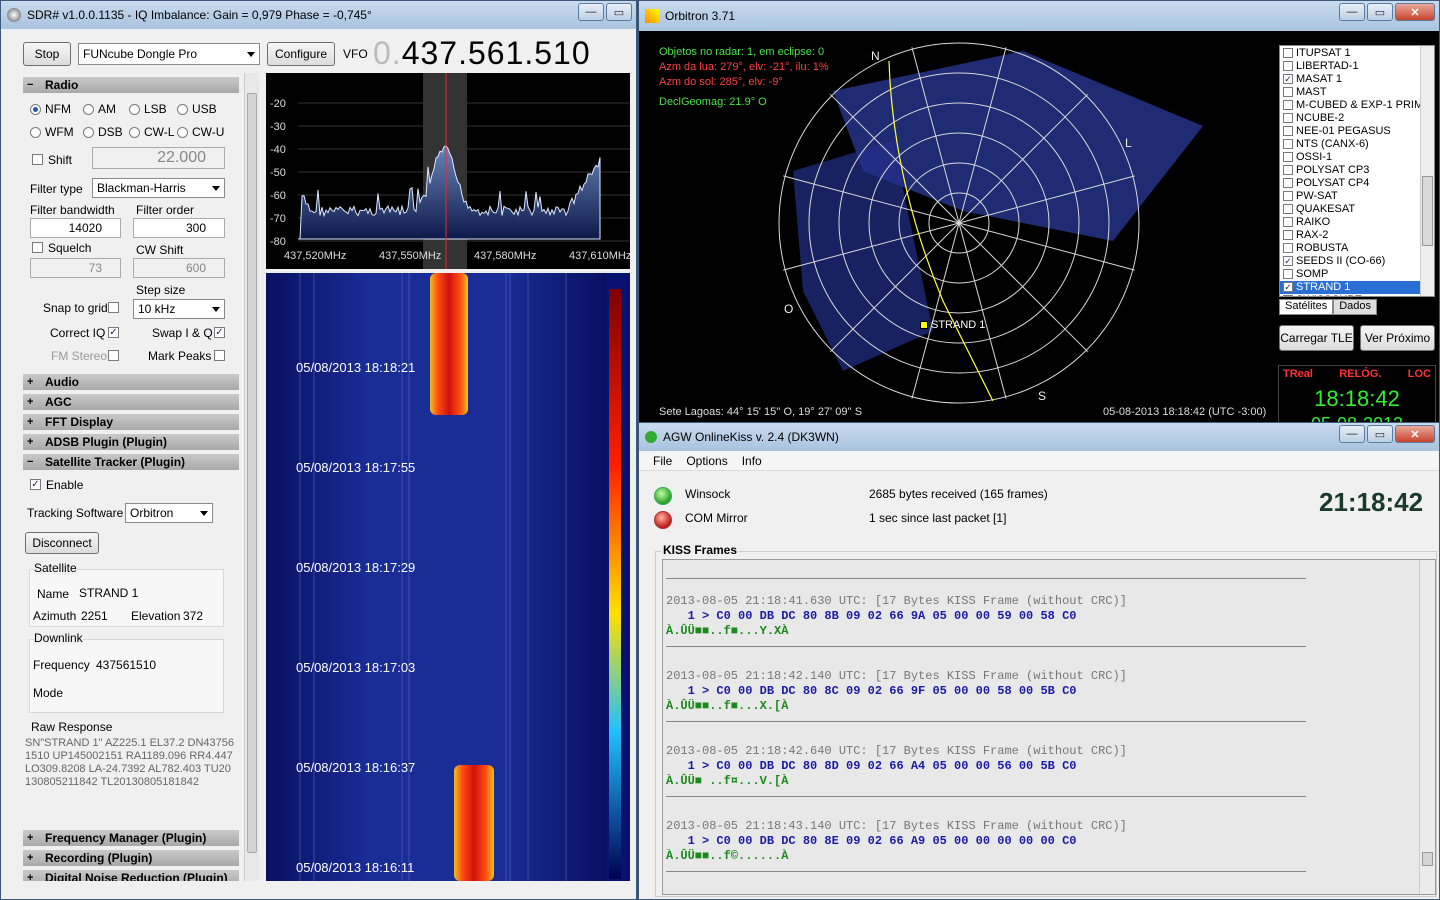 Image resolution: width=1440 pixels, height=900 pixels. What do you see at coordinates (1350, 209) in the screenshot?
I see `satellite-list-item: QUAKESAT` at bounding box center [1350, 209].